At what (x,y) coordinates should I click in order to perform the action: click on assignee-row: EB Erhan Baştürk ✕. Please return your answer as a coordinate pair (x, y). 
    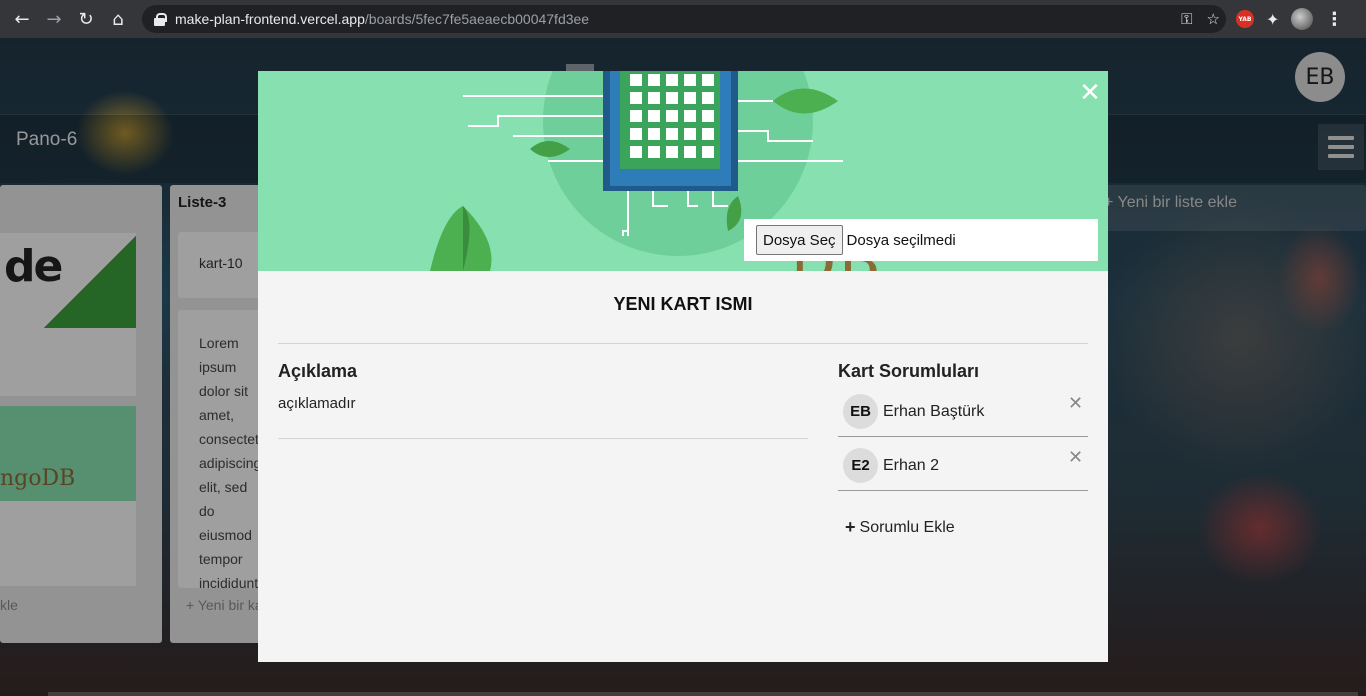
    Looking at the image, I should click on (963, 411).